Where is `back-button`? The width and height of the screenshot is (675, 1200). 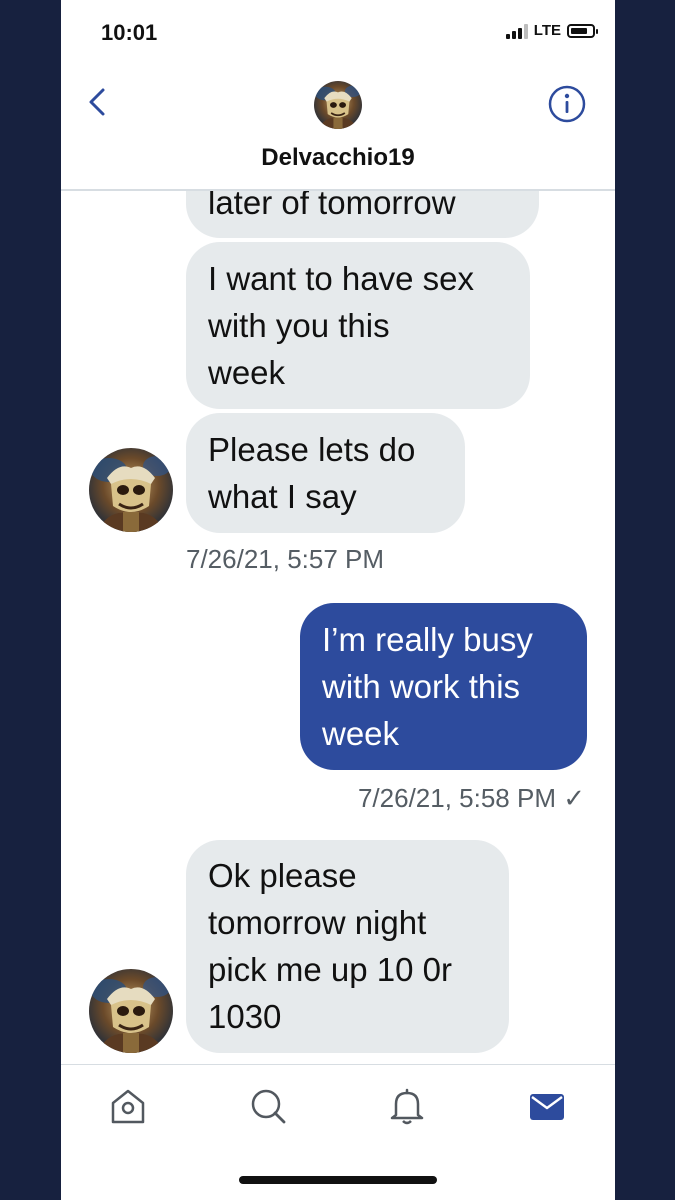
back-button is located at coordinates (97, 102).